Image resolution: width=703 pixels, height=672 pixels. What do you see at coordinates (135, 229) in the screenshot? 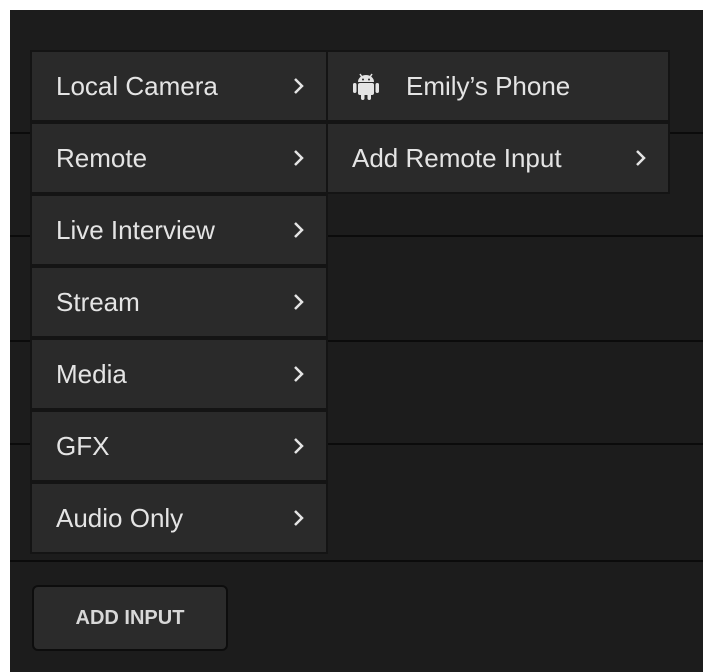
I see `menu-item-label: Live Interview` at bounding box center [135, 229].